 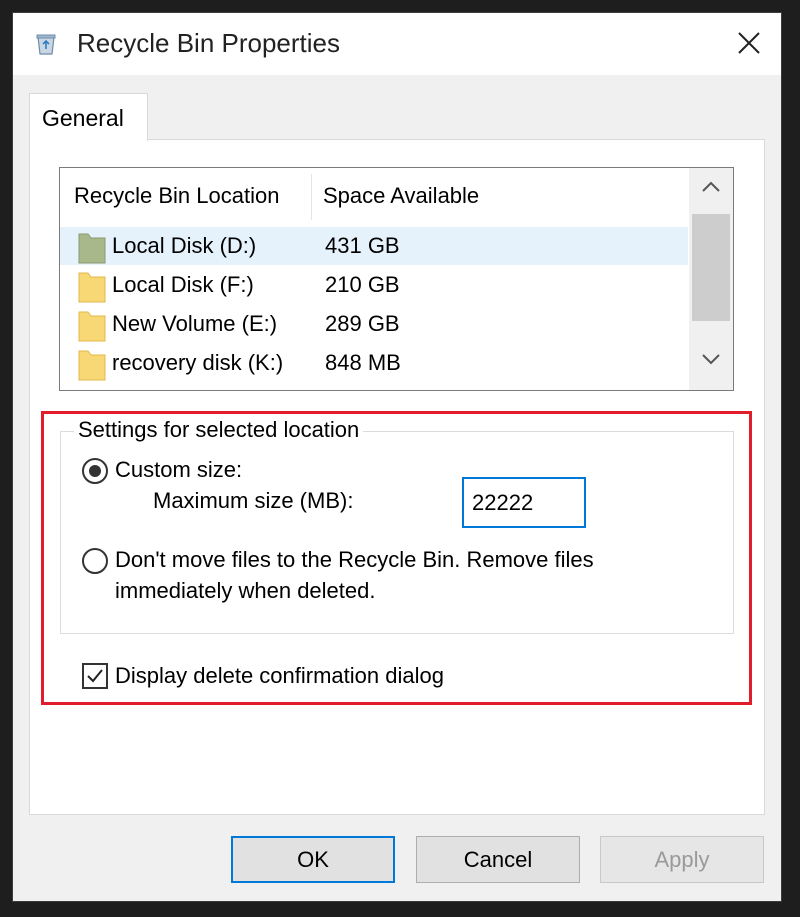 I want to click on list-item: New Volume (E:) 289 GB, so click(x=374, y=324).